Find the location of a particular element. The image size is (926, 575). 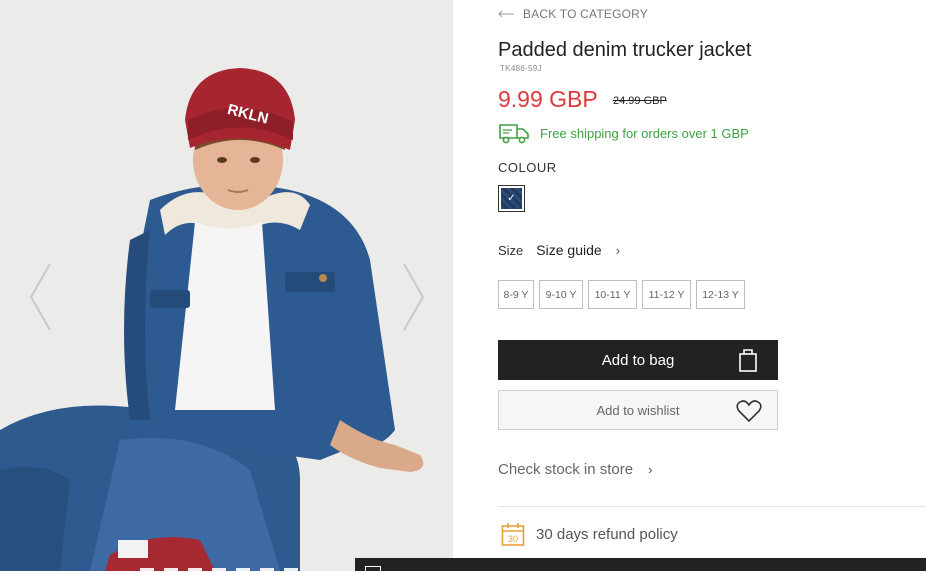

product-price: 9.99 GBP is located at coordinates (548, 99).